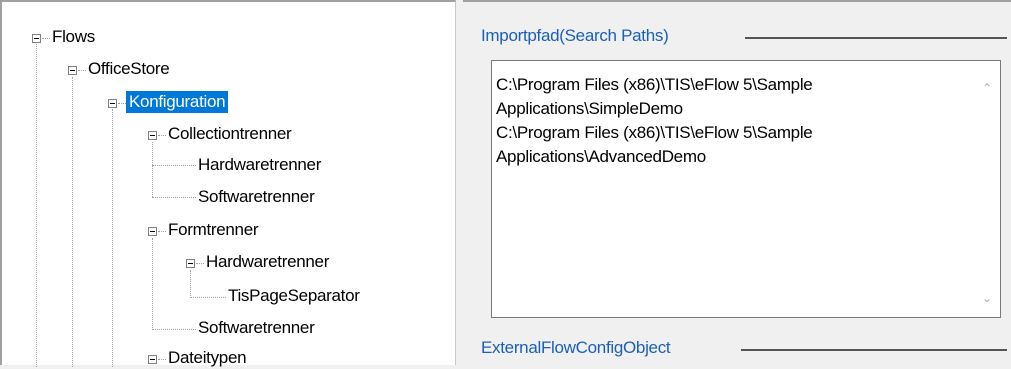  Describe the element at coordinates (213, 230) in the screenshot. I see `tree-item-formtrenner: Formtrenner` at that location.